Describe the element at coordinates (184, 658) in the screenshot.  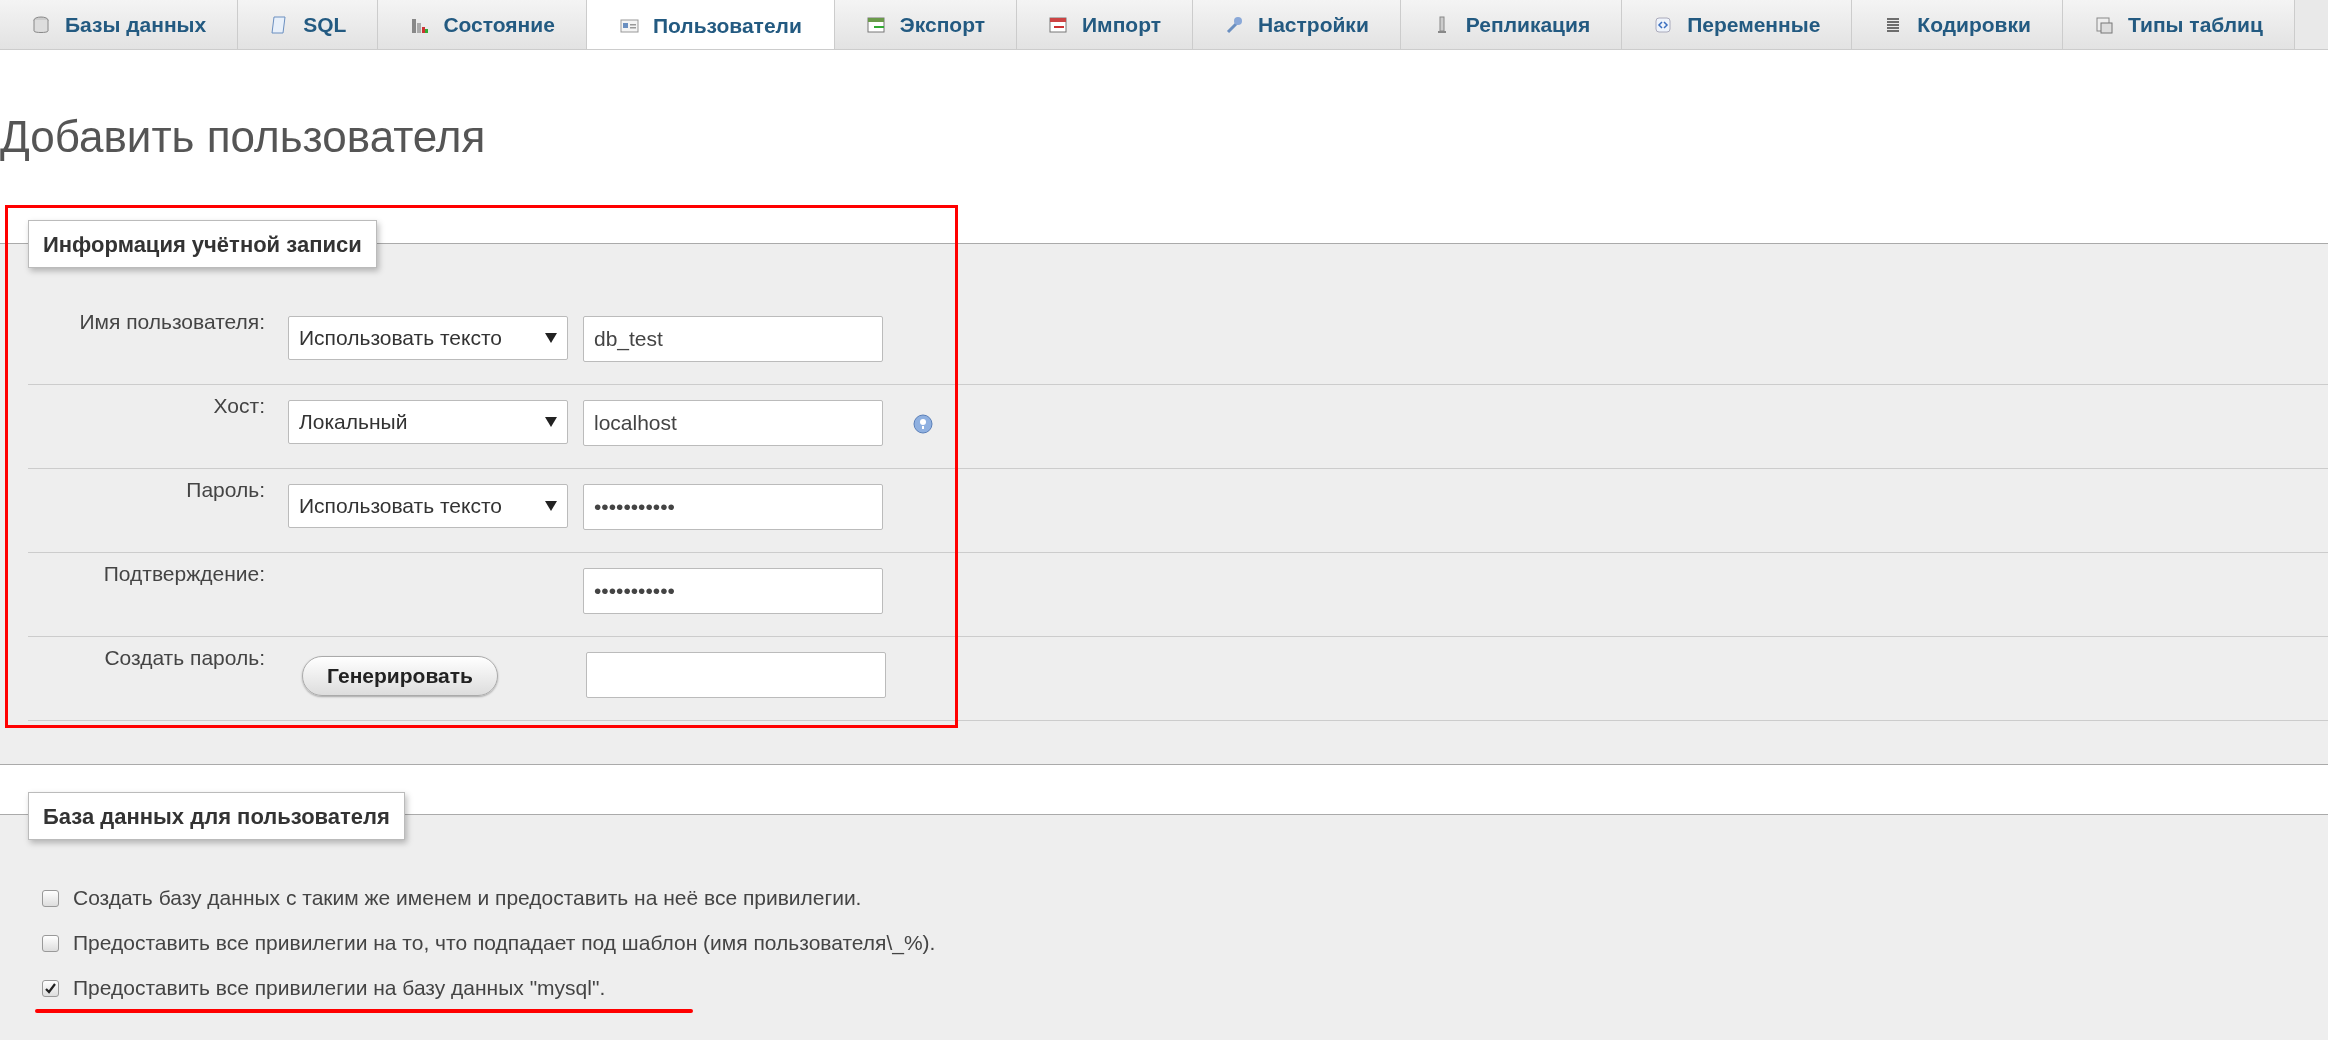
I see `field-label: Создать пароль:` at that location.